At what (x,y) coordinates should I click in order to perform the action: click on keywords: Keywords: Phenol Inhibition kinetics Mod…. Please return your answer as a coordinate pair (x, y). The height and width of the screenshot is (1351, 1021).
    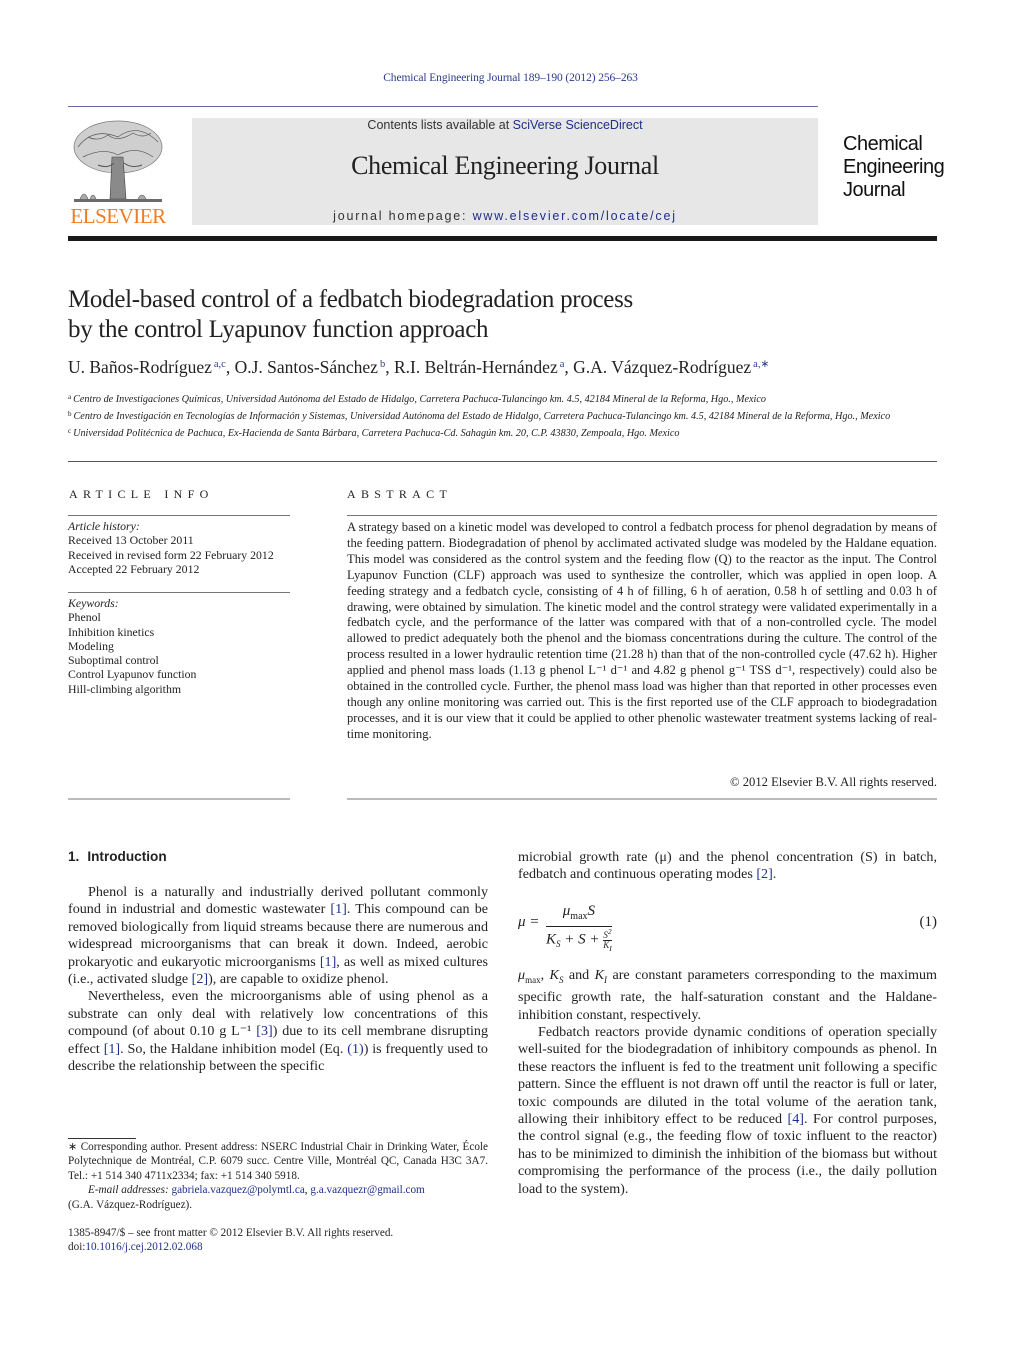
    Looking at the image, I should click on (183, 646).